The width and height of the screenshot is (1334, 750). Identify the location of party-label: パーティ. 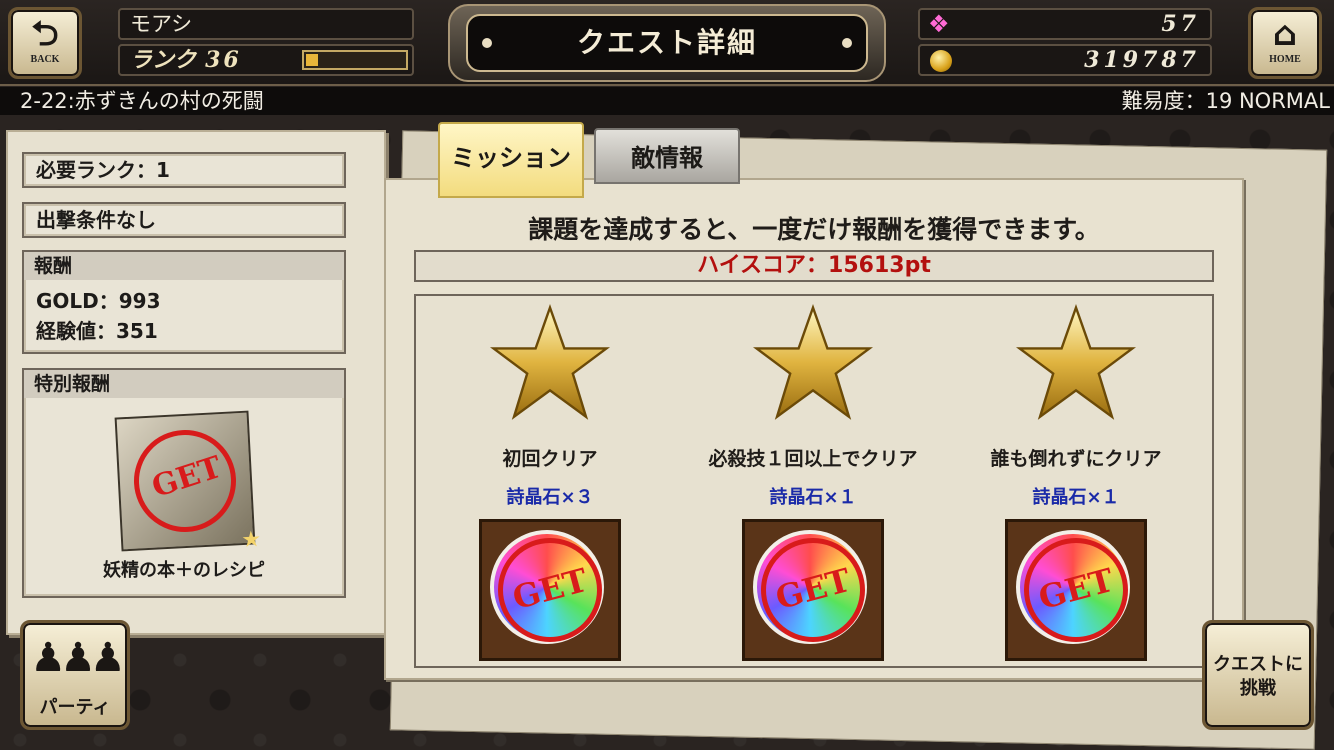
(75, 707).